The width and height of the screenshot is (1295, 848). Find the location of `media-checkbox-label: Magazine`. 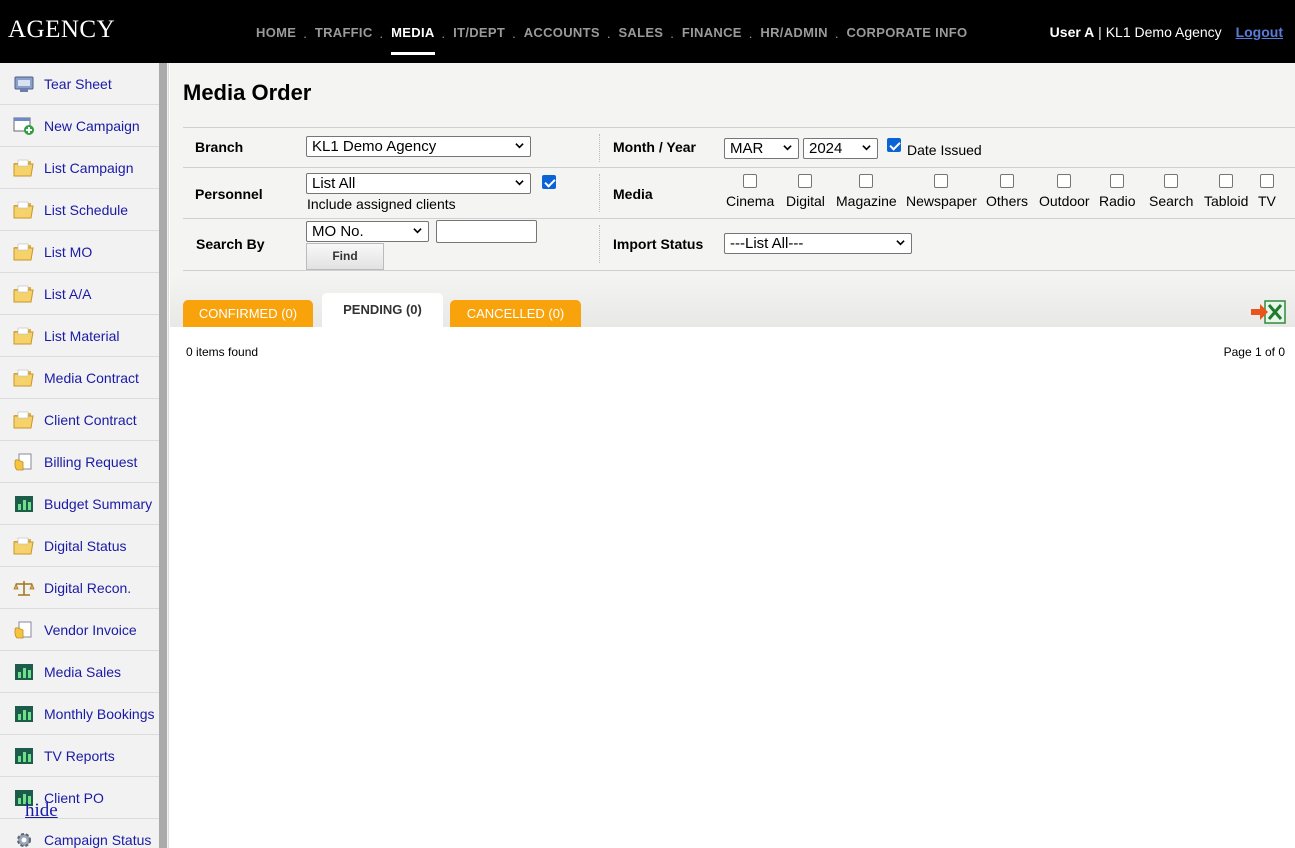

media-checkbox-label: Magazine is located at coordinates (866, 201).